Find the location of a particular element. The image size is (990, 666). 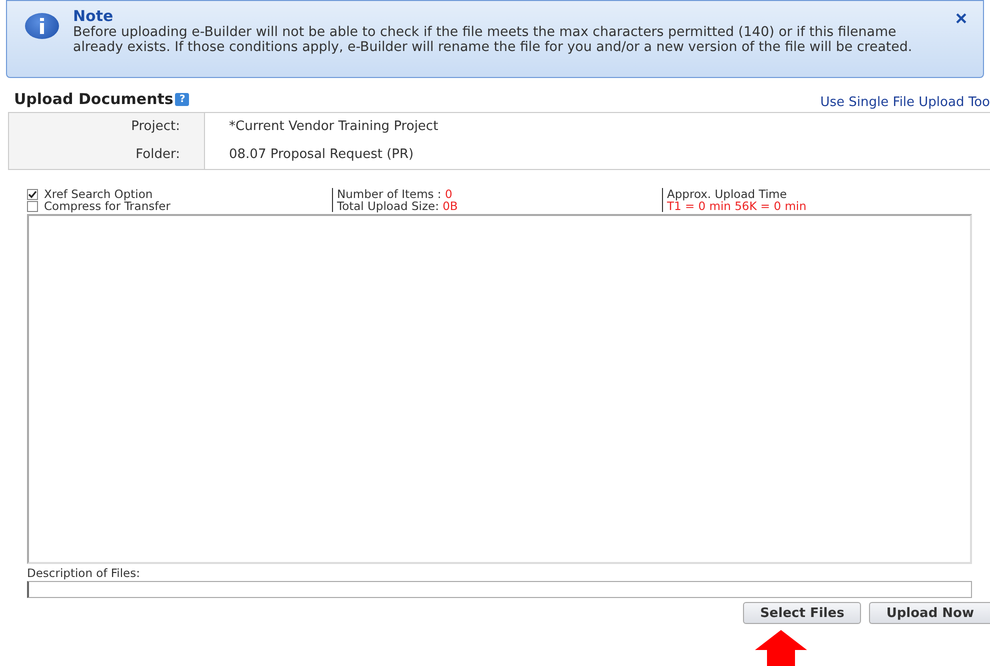

arrow-drawing is located at coordinates (781, 648).